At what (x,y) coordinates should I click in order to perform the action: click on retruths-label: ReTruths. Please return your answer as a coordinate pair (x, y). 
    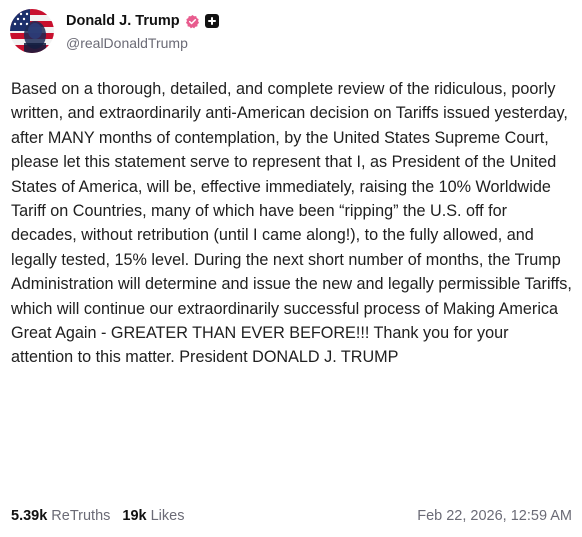
    Looking at the image, I should click on (81, 516).